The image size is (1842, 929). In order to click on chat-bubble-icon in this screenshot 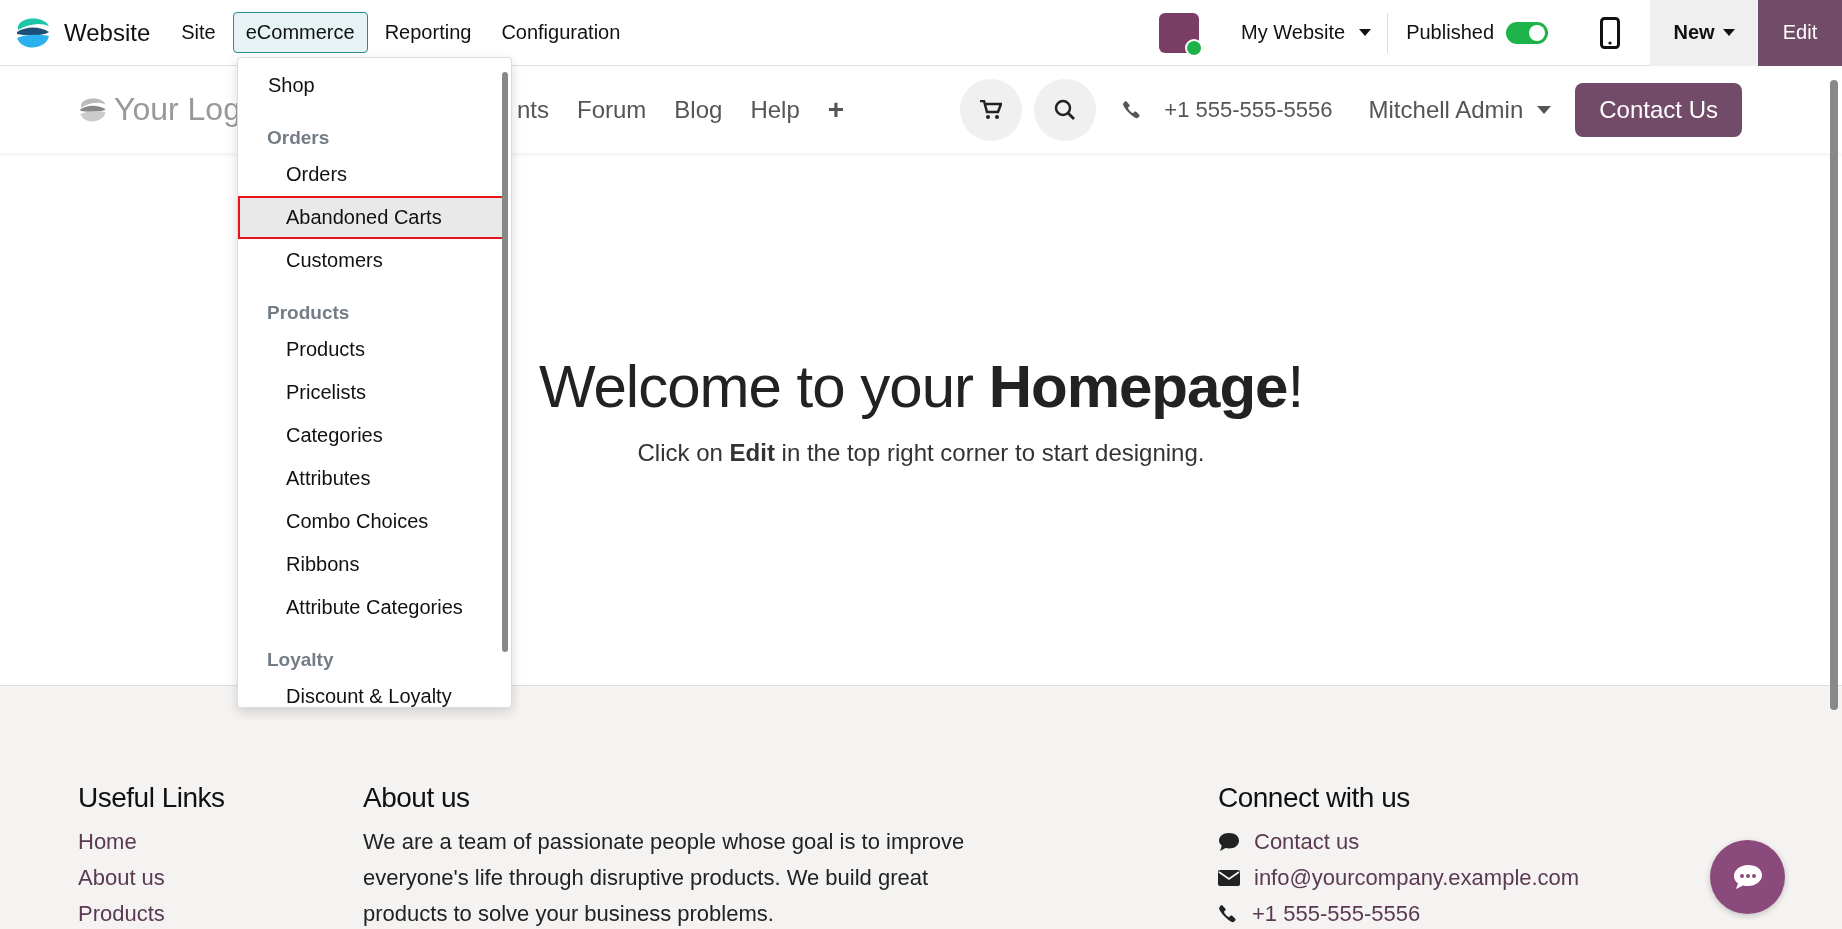, I will do `click(1747, 877)`.